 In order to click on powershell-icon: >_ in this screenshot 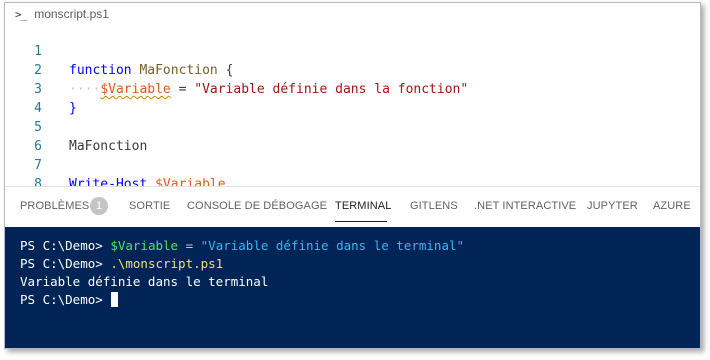, I will do `click(21, 14)`.